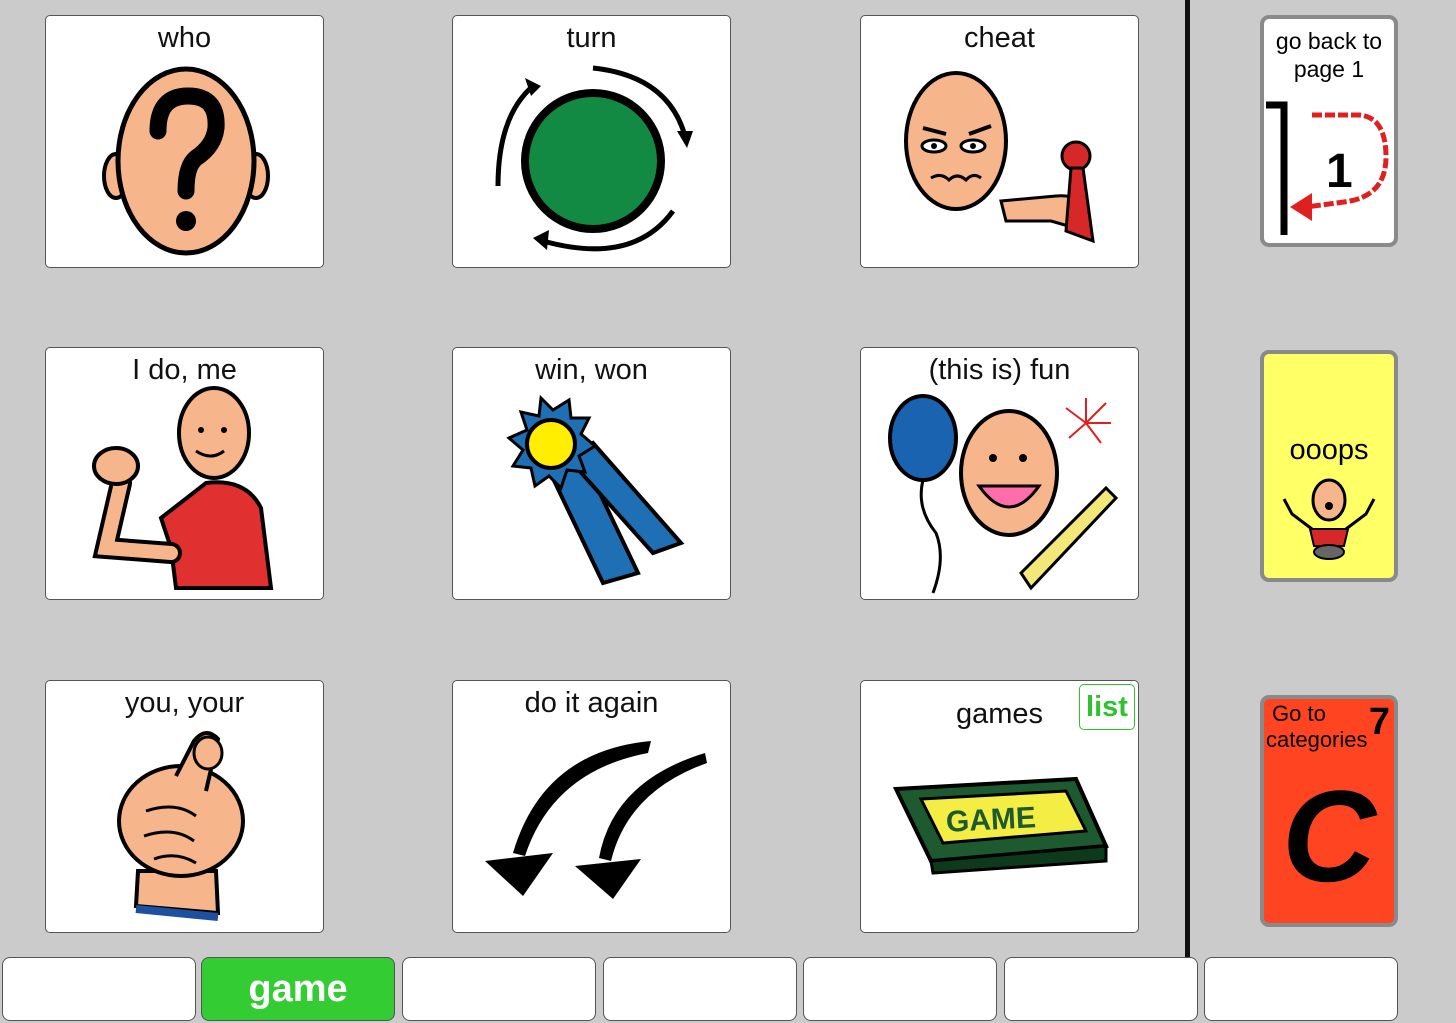  Describe the element at coordinates (1107, 707) in the screenshot. I see `list-badge-button: list` at that location.